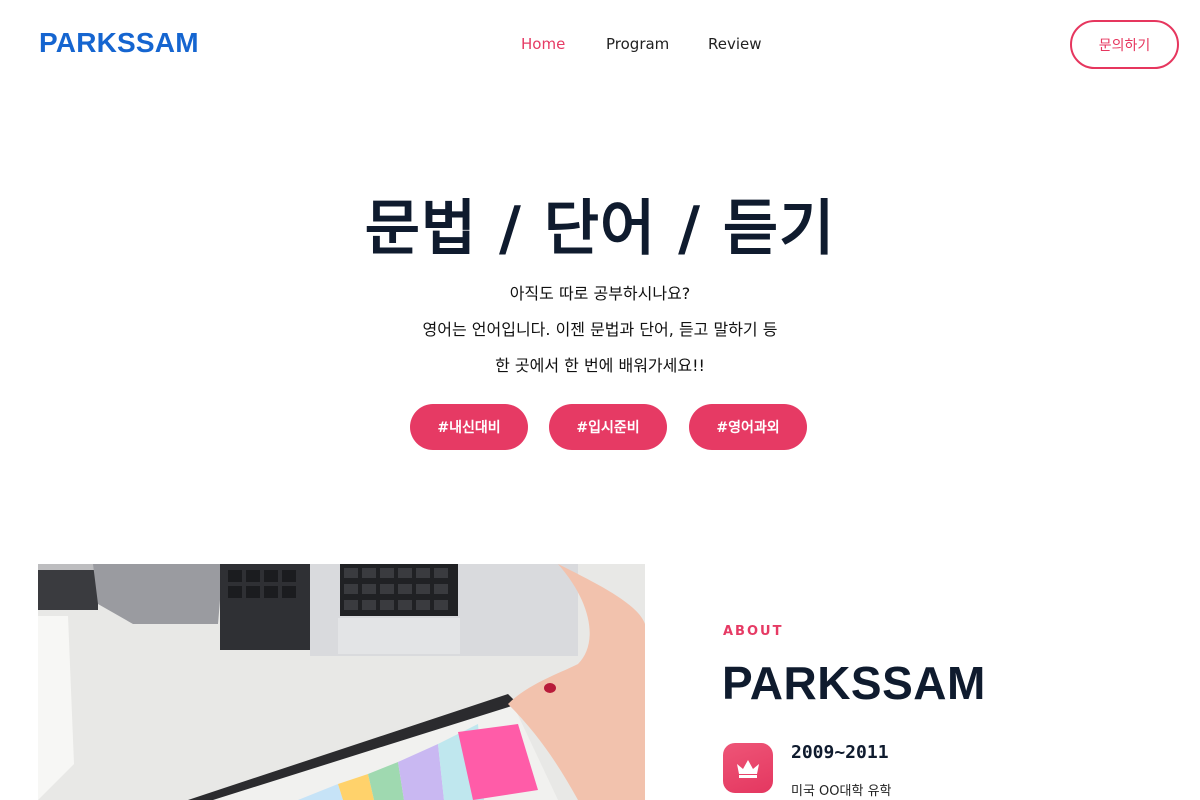  I want to click on crown-badge, so click(748, 768).